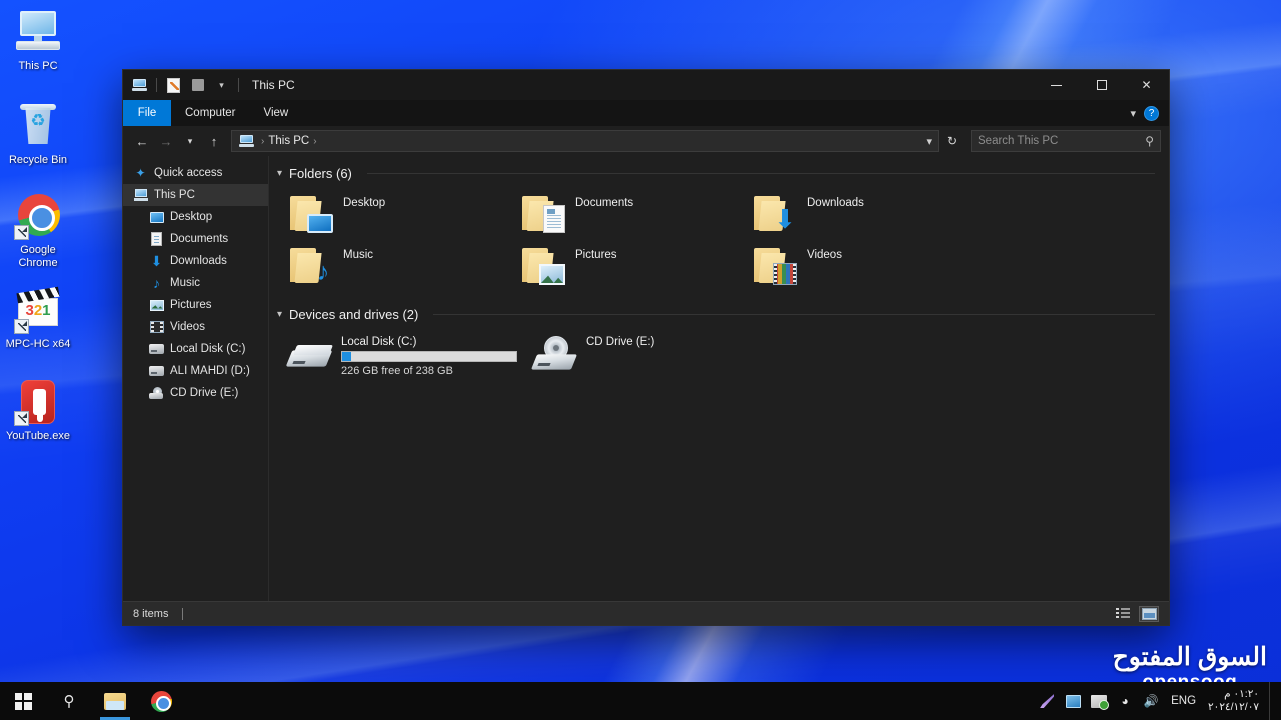  What do you see at coordinates (775, 213) in the screenshot?
I see `folder-downloads-icon: ⬇` at bounding box center [775, 213].